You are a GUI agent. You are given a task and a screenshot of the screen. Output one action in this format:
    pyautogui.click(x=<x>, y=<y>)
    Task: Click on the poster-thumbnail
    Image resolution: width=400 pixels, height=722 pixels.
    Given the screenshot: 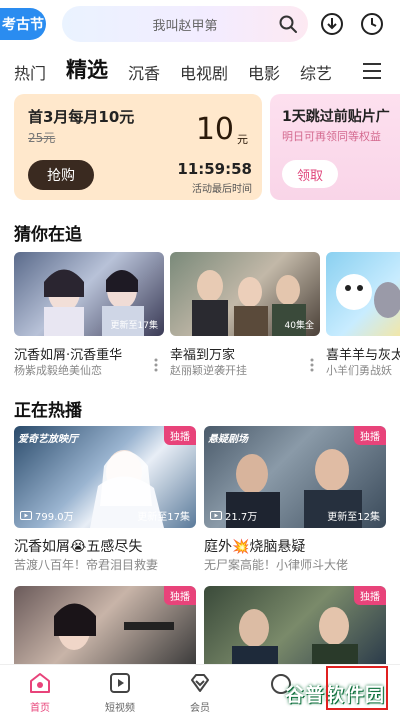 What is the action you would take?
    pyautogui.click(x=363, y=294)
    